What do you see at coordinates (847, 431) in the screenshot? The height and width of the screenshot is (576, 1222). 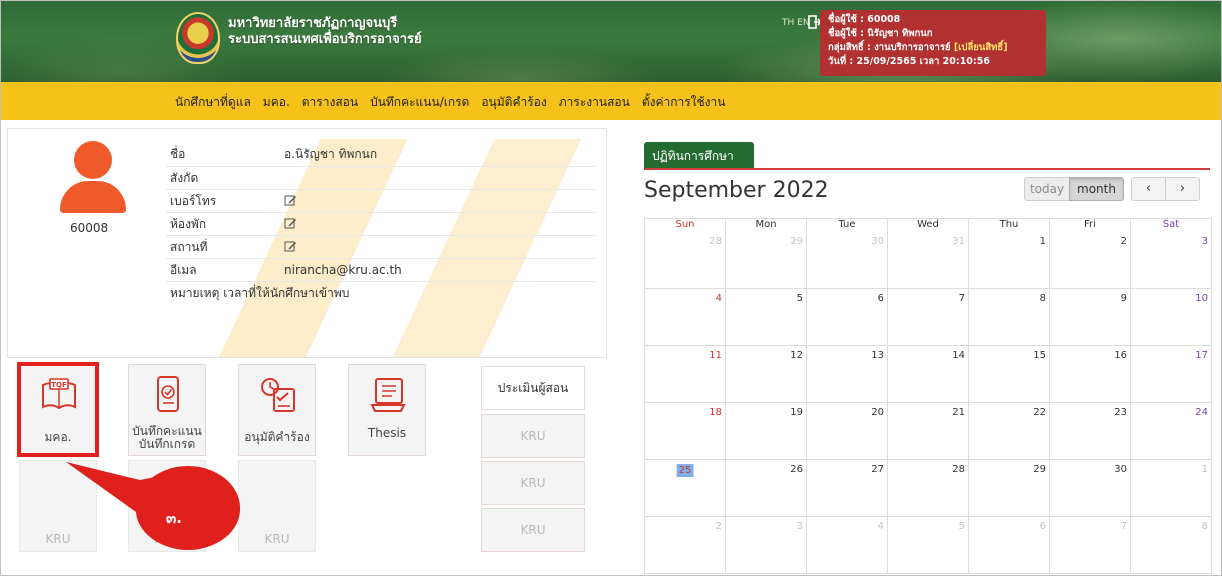 I see `calendar-day-cell: 20` at bounding box center [847, 431].